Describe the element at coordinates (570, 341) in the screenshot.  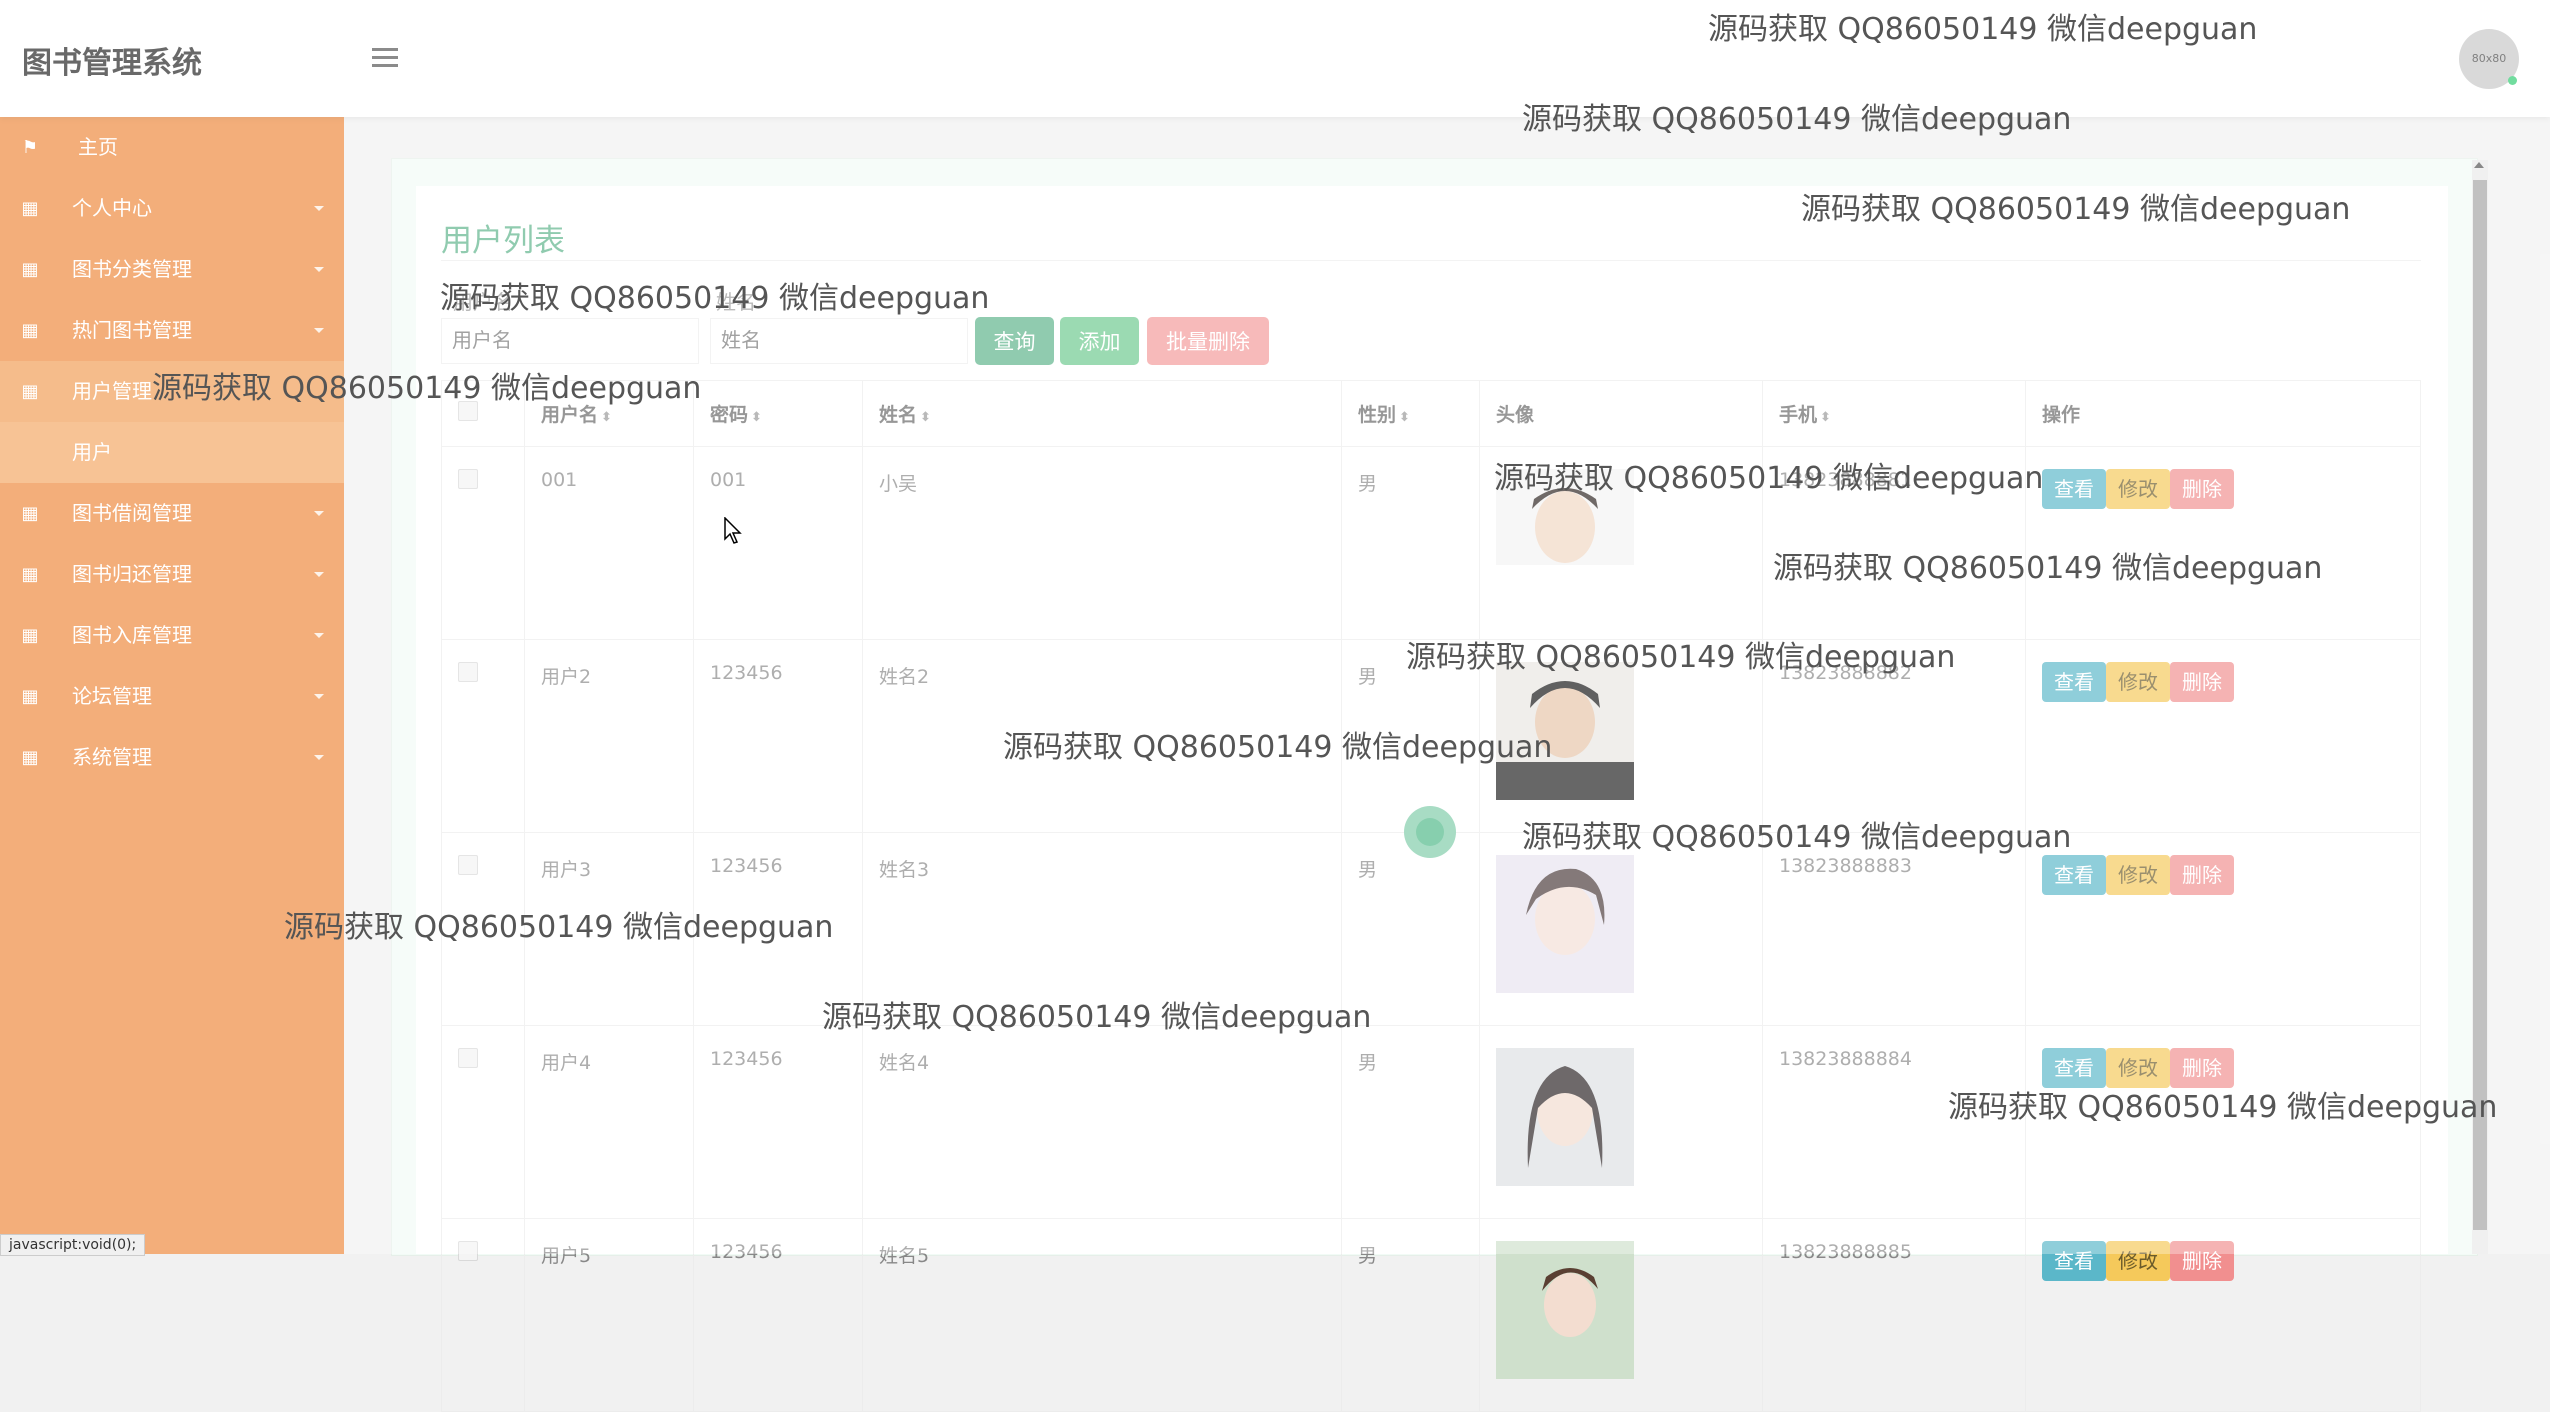
I see `username-search-input` at that location.